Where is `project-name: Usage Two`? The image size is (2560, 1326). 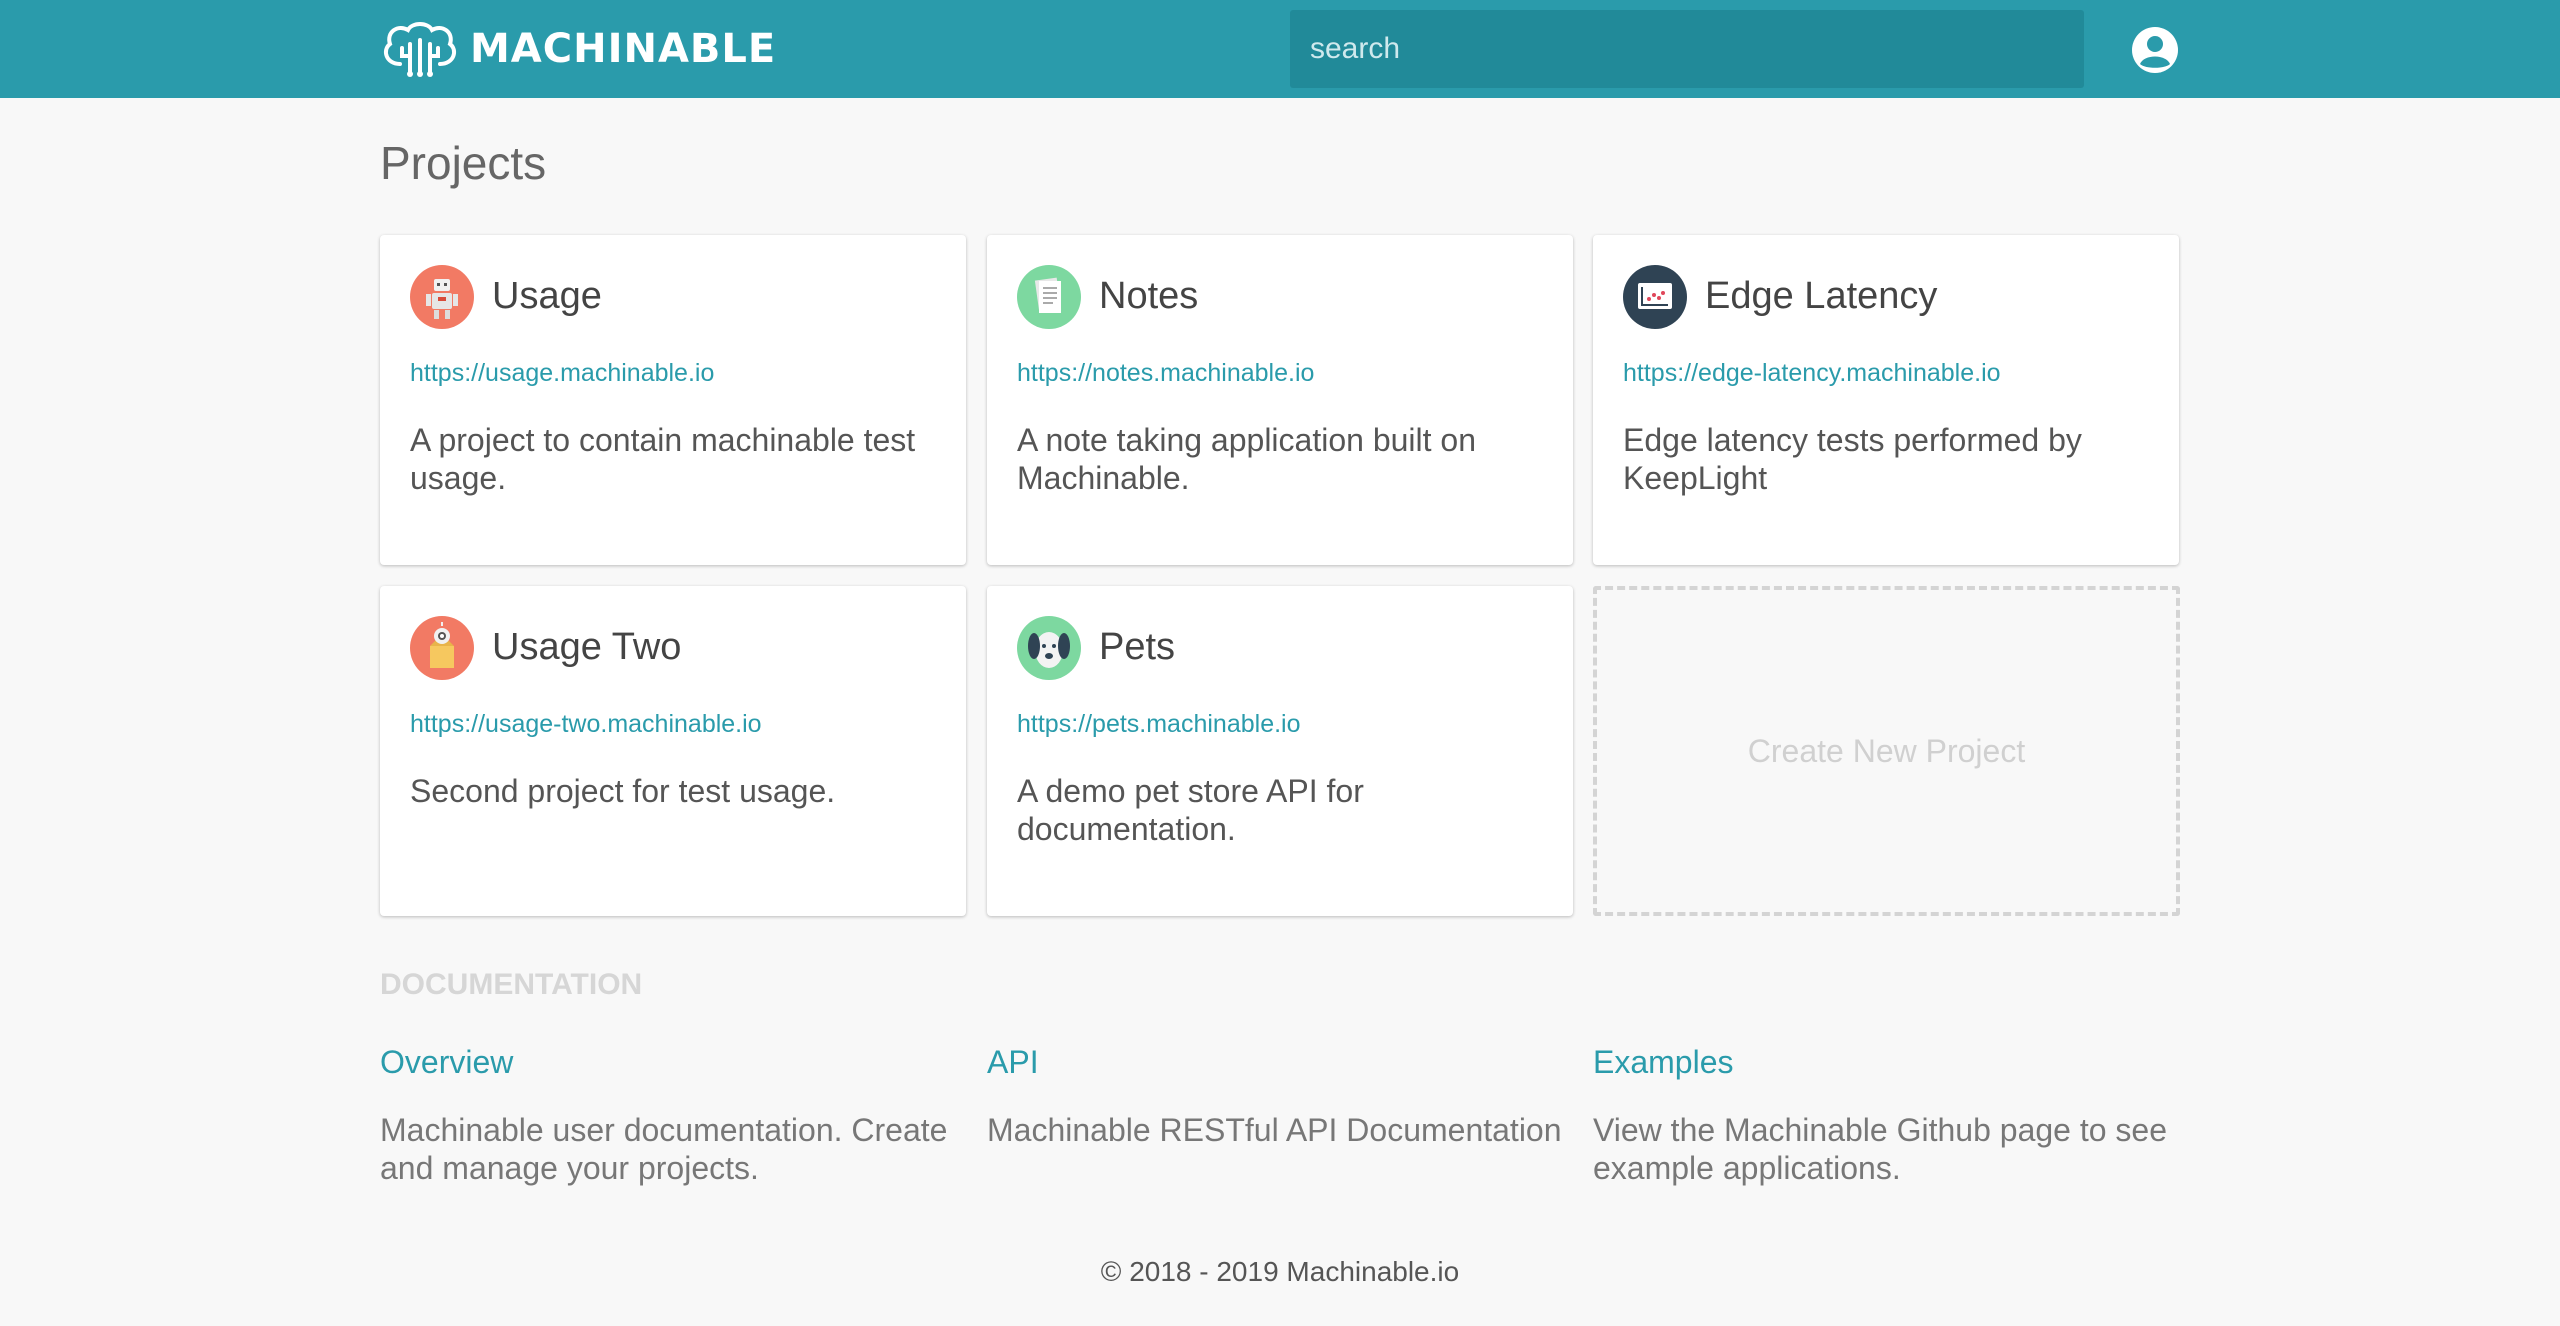
project-name: Usage Two is located at coordinates (587, 647).